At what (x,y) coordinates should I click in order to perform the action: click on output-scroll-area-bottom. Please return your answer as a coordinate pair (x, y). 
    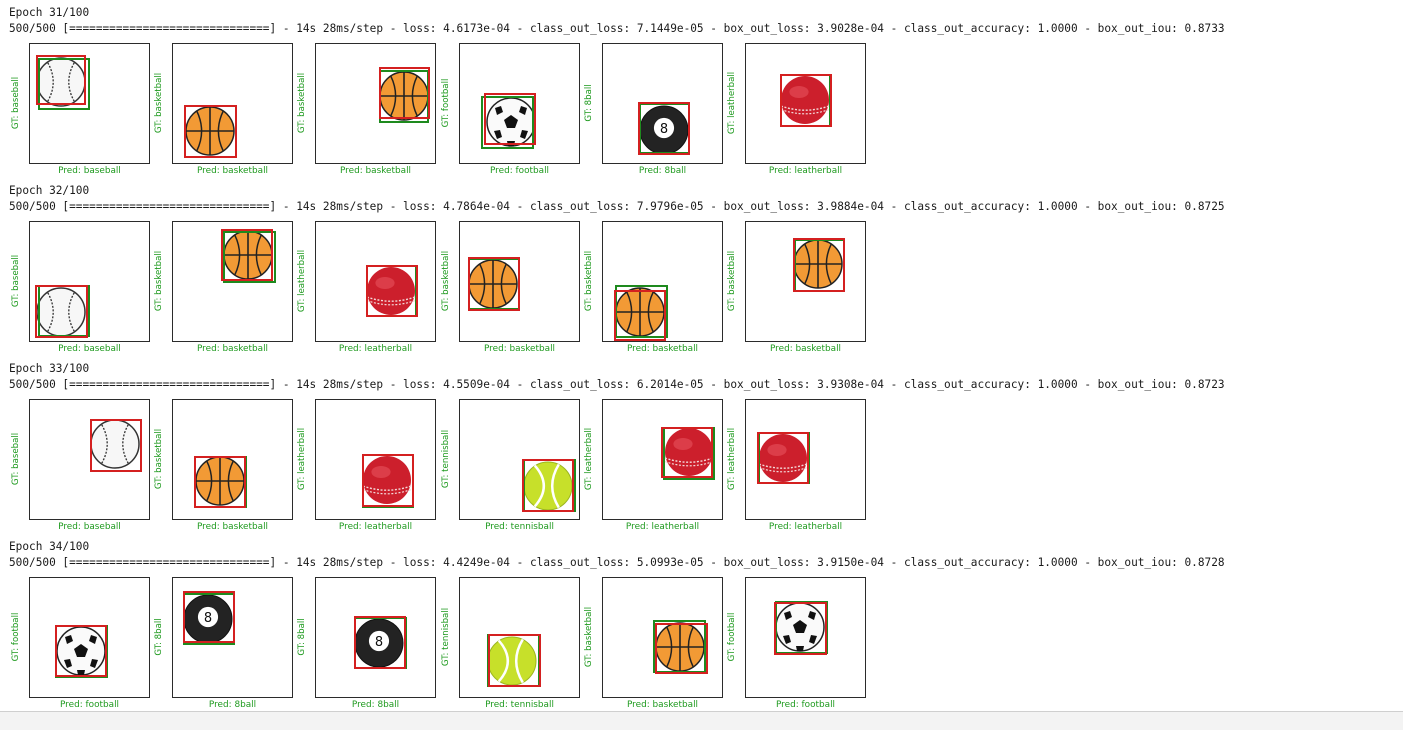
    Looking at the image, I should click on (701, 720).